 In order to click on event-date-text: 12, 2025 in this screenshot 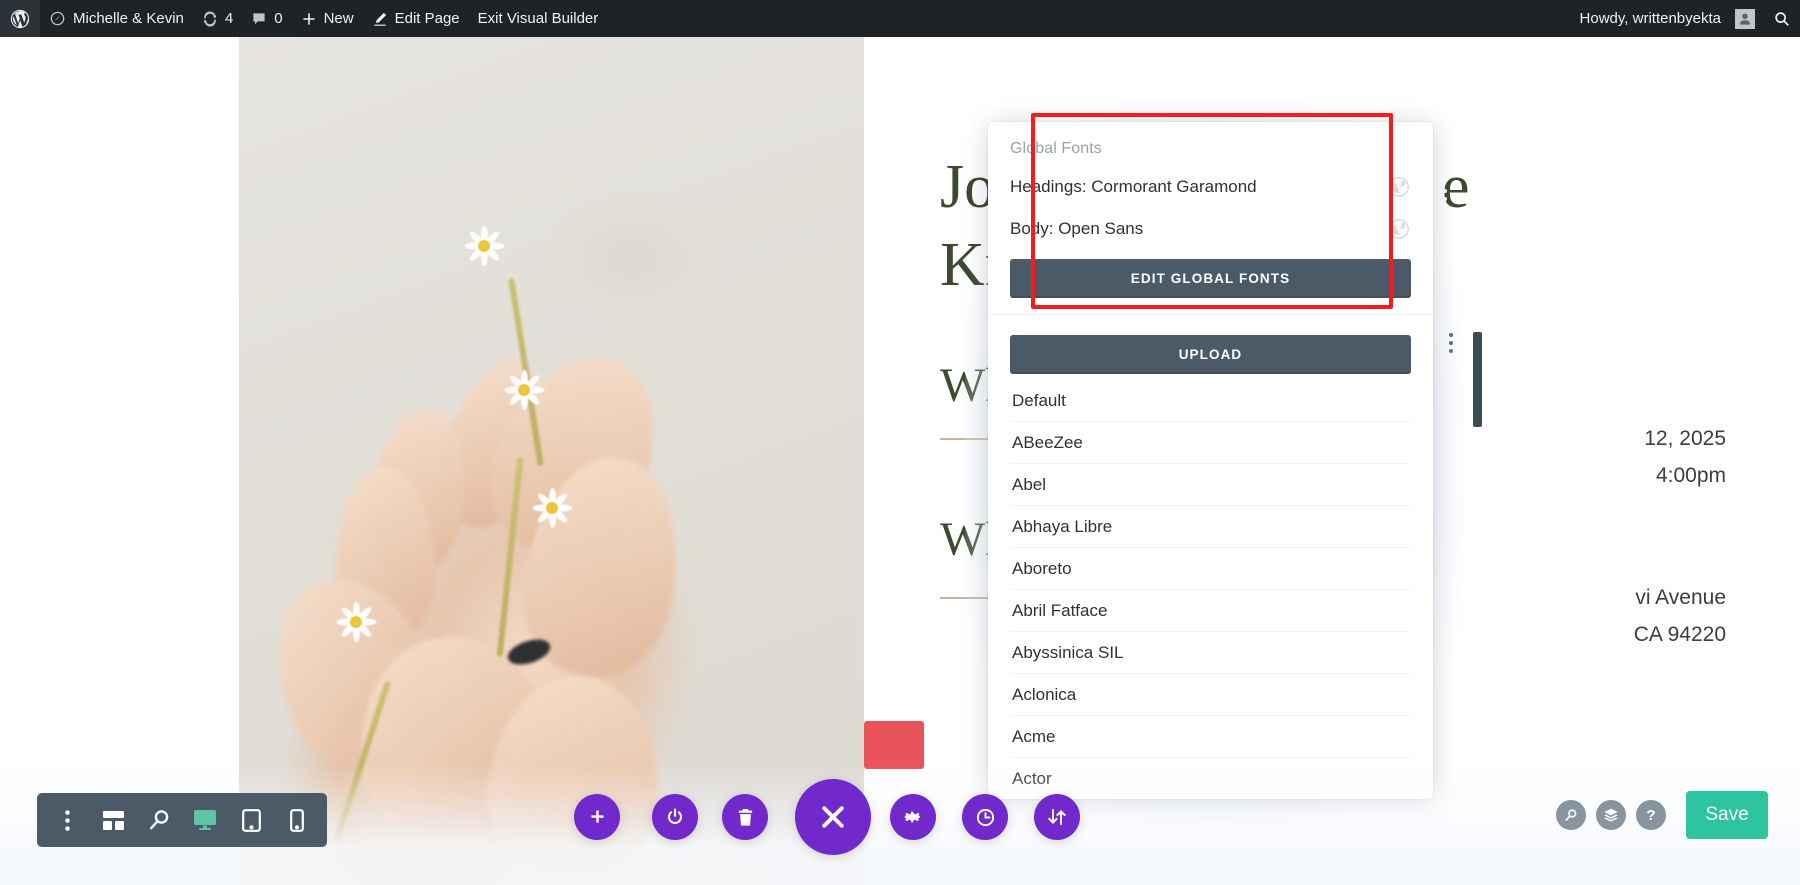, I will do `click(1685, 438)`.